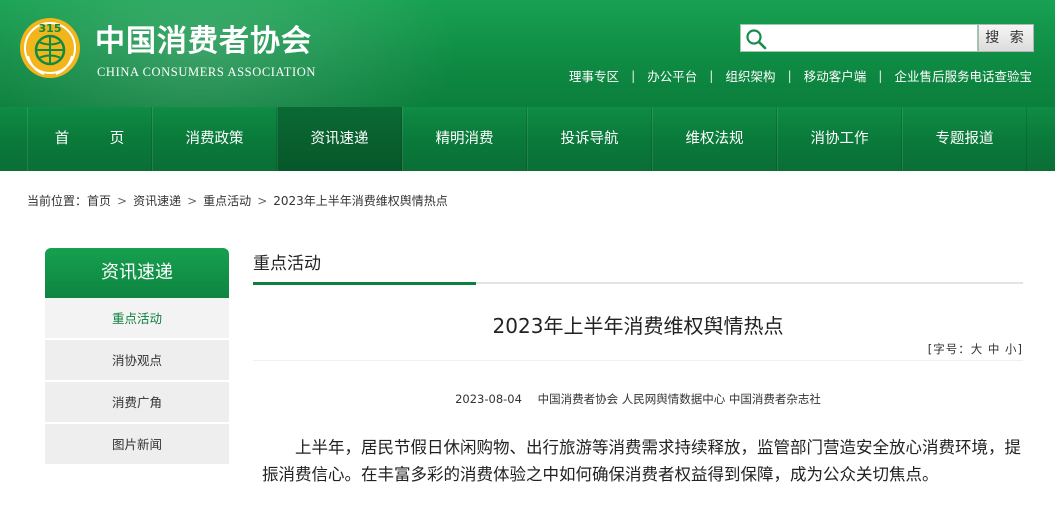  What do you see at coordinates (963, 75) in the screenshot?
I see `top-link-service-lookup: 企业售后服务电话查验宝` at bounding box center [963, 75].